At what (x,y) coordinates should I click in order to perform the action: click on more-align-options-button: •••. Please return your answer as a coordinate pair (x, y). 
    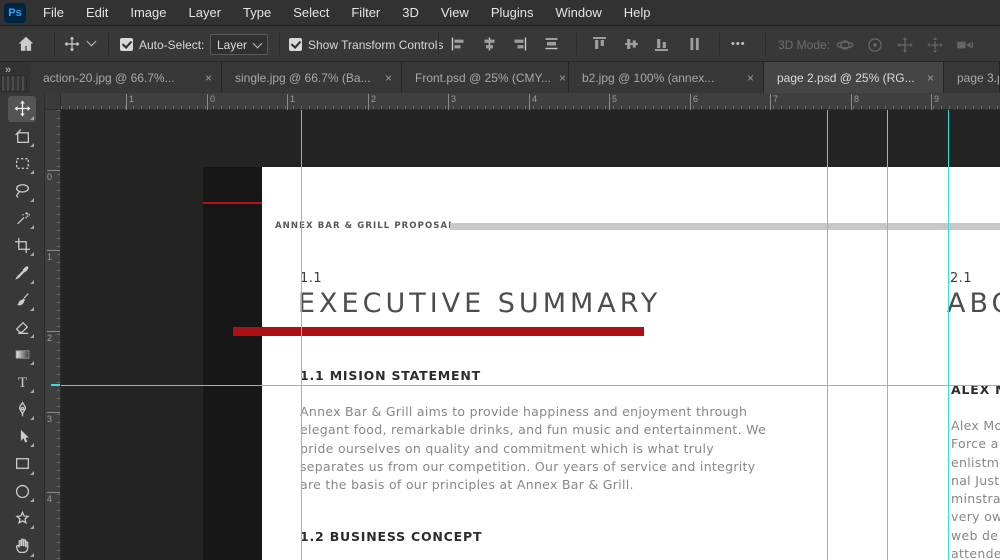
    Looking at the image, I should click on (738, 44).